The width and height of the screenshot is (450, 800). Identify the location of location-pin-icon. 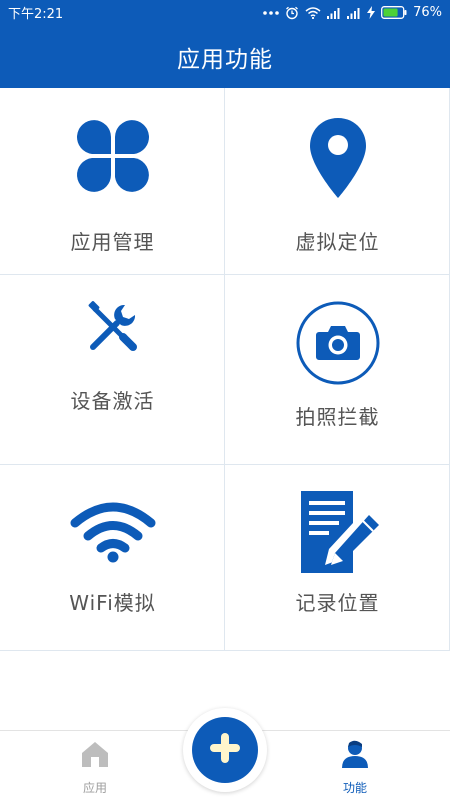
(337, 158).